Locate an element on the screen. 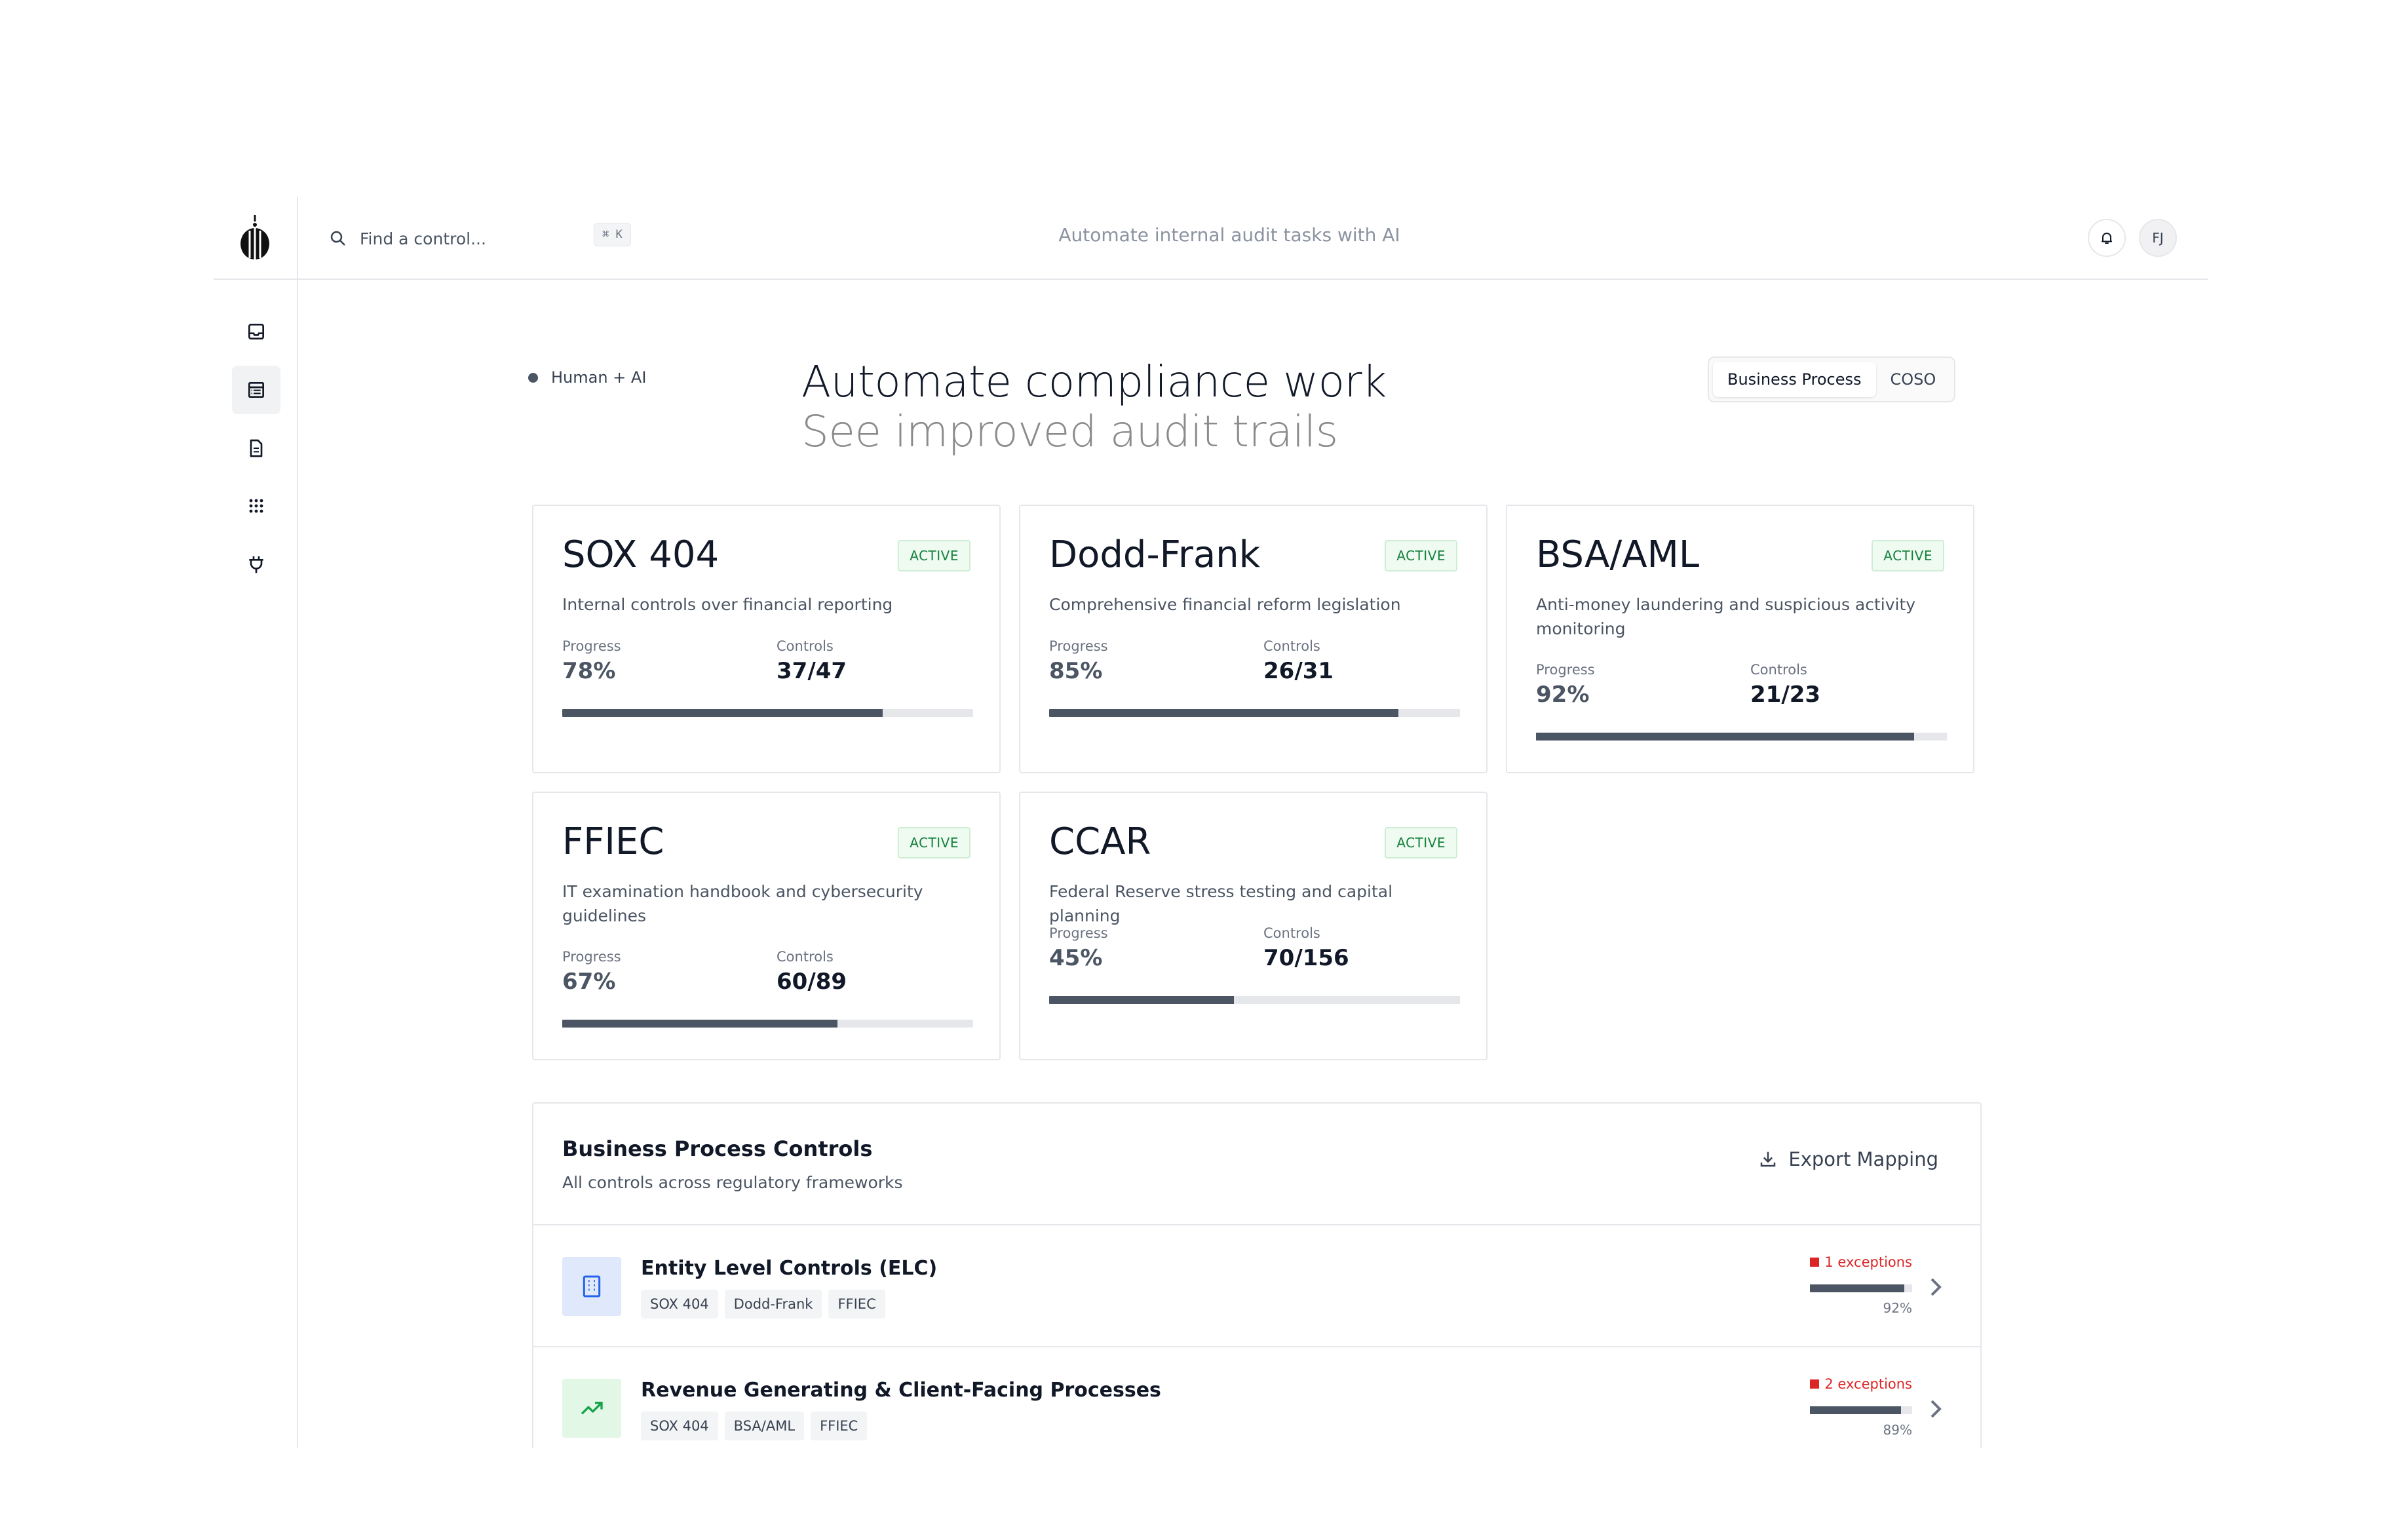  document-icon is located at coordinates (257, 448).